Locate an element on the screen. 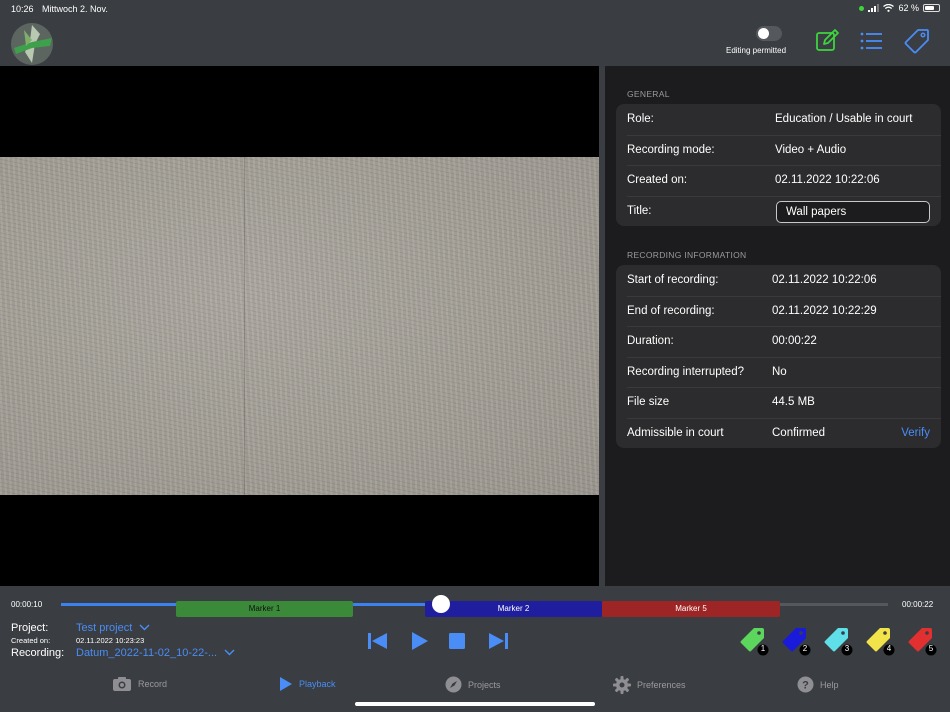  recording-label: Recording: is located at coordinates (38, 653).